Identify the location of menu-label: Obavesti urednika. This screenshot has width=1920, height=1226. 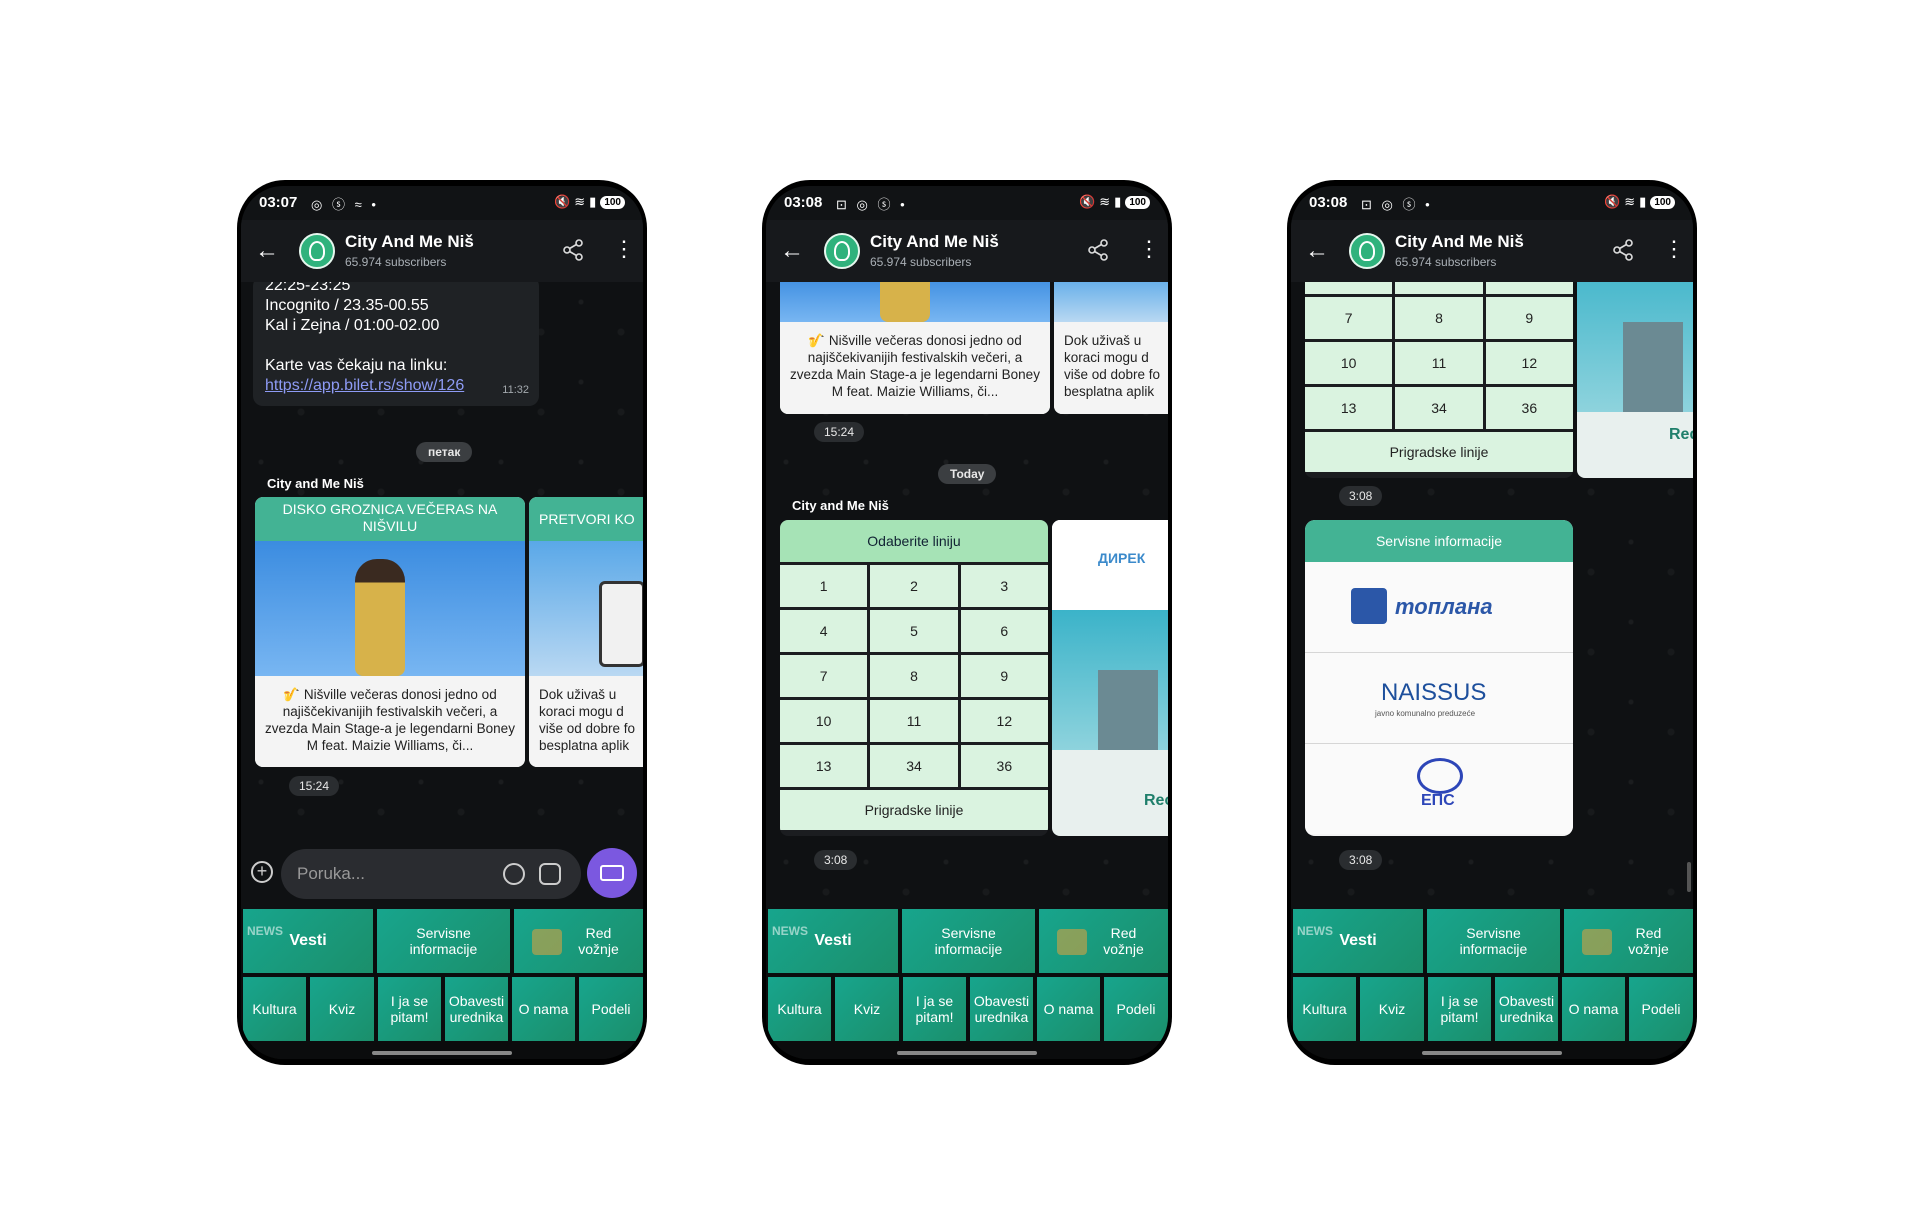
(476, 1009).